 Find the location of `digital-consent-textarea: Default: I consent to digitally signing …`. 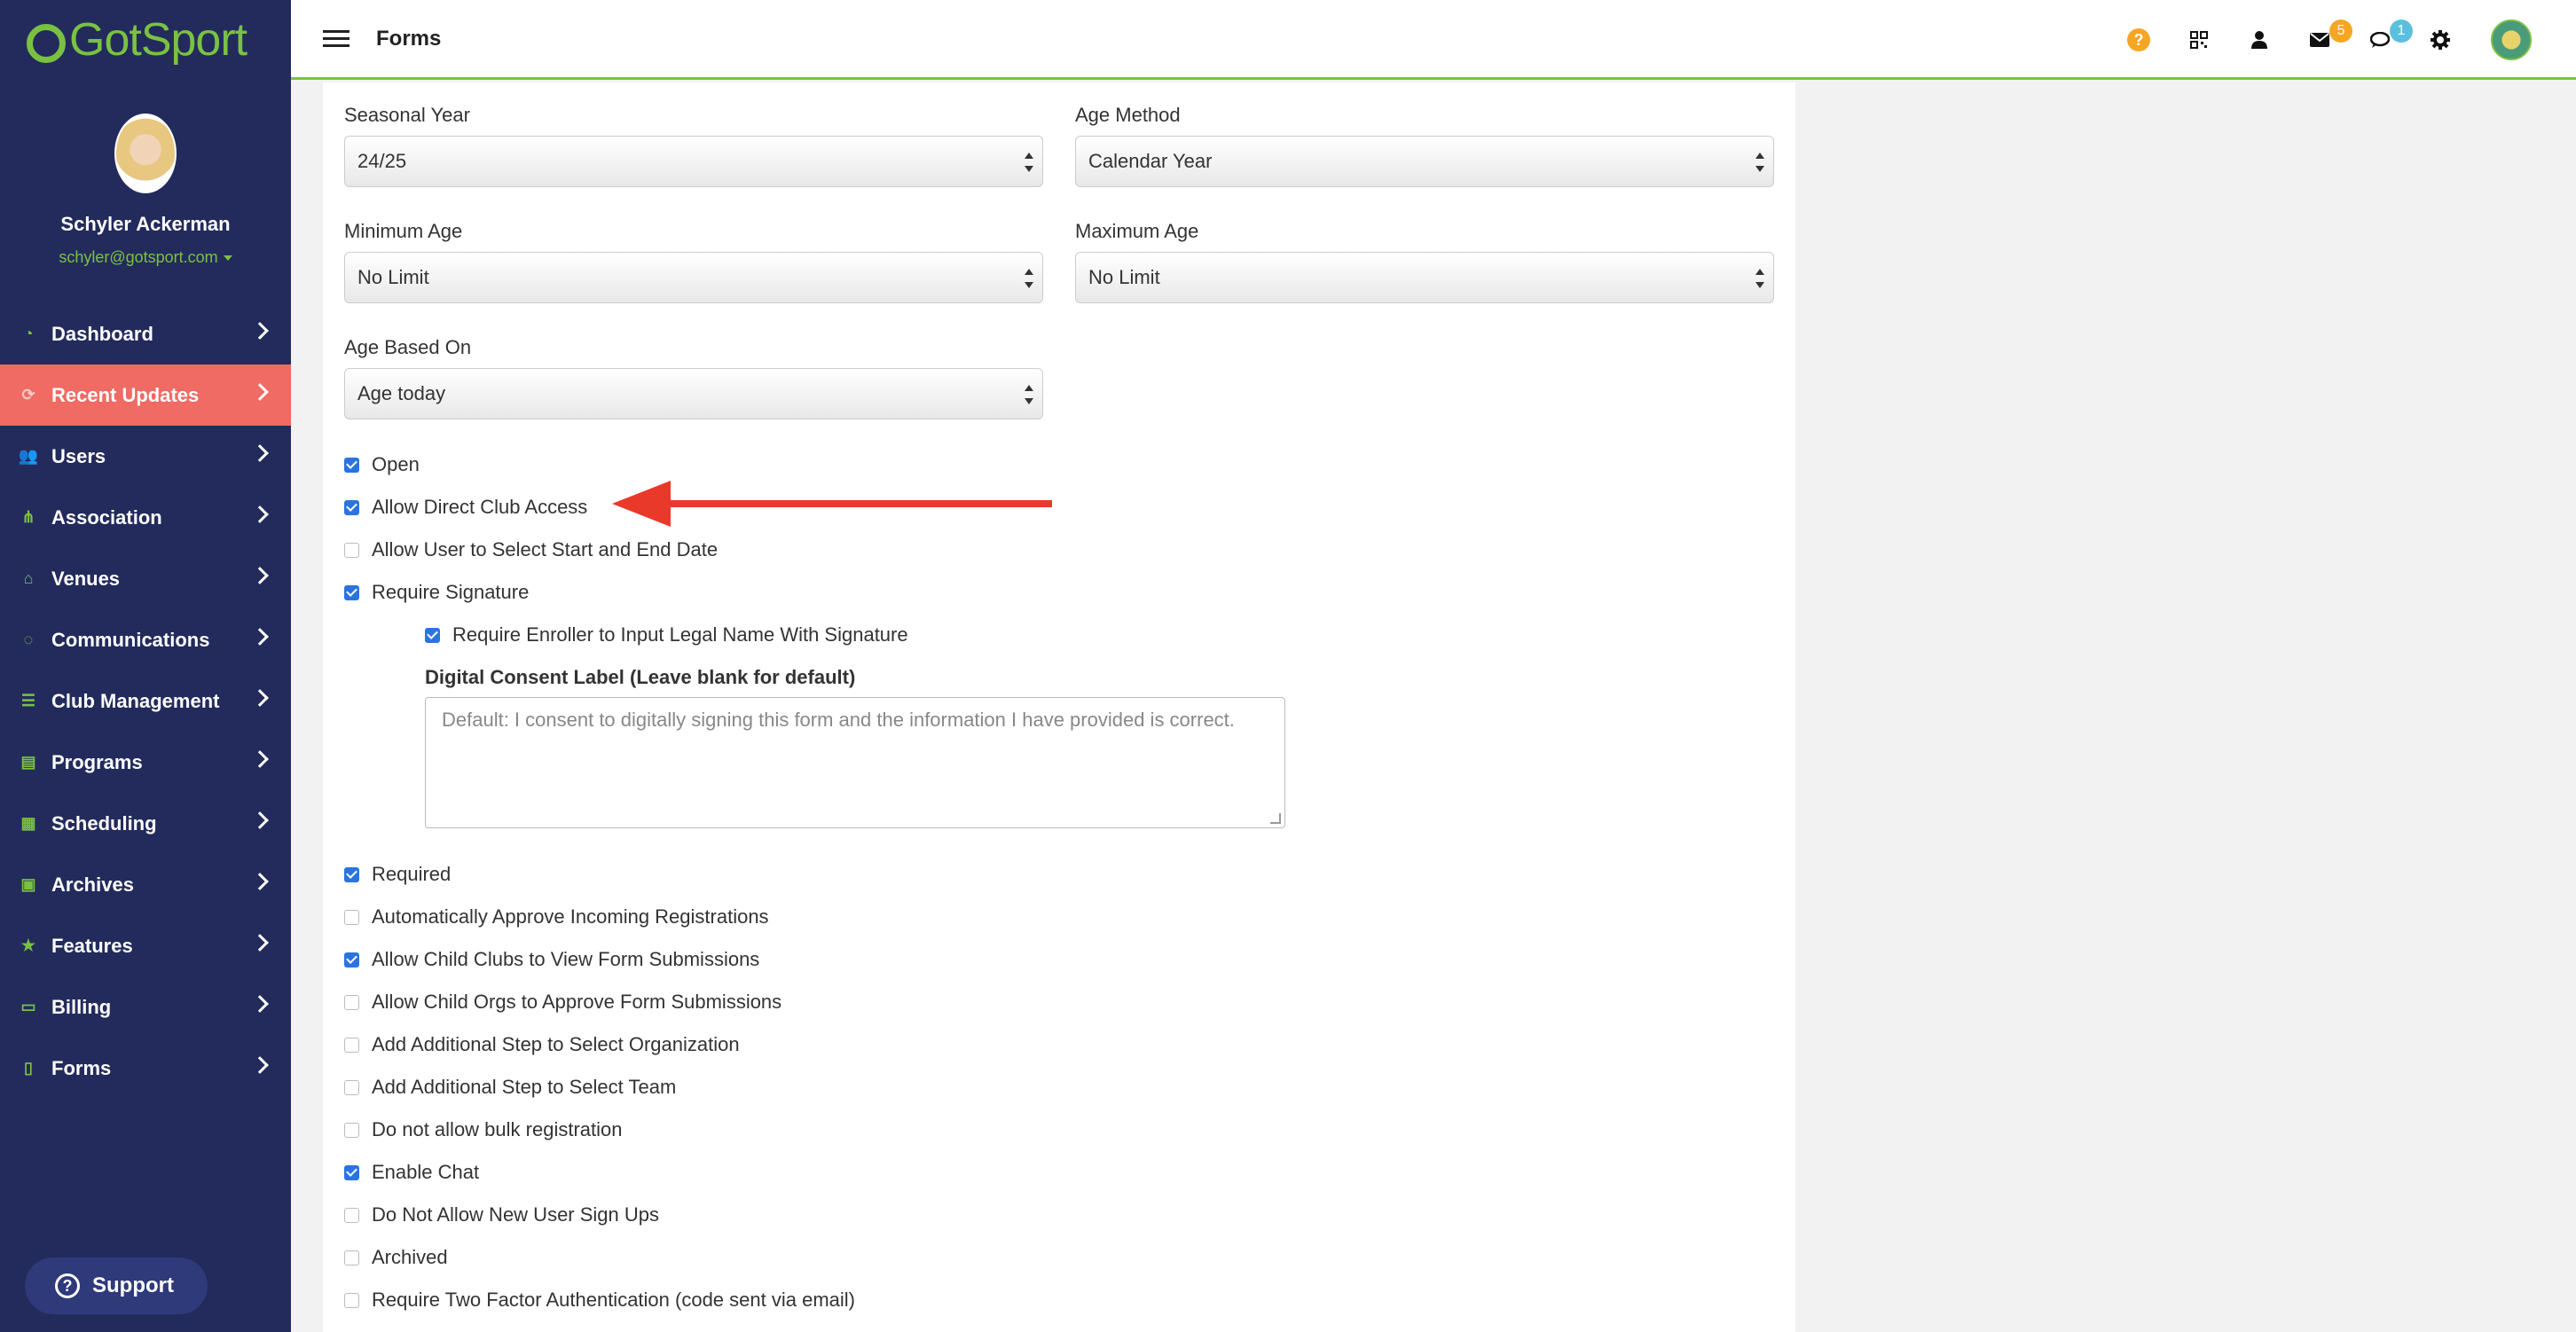

digital-consent-textarea: Default: I consent to digitally signing … is located at coordinates (855, 762).